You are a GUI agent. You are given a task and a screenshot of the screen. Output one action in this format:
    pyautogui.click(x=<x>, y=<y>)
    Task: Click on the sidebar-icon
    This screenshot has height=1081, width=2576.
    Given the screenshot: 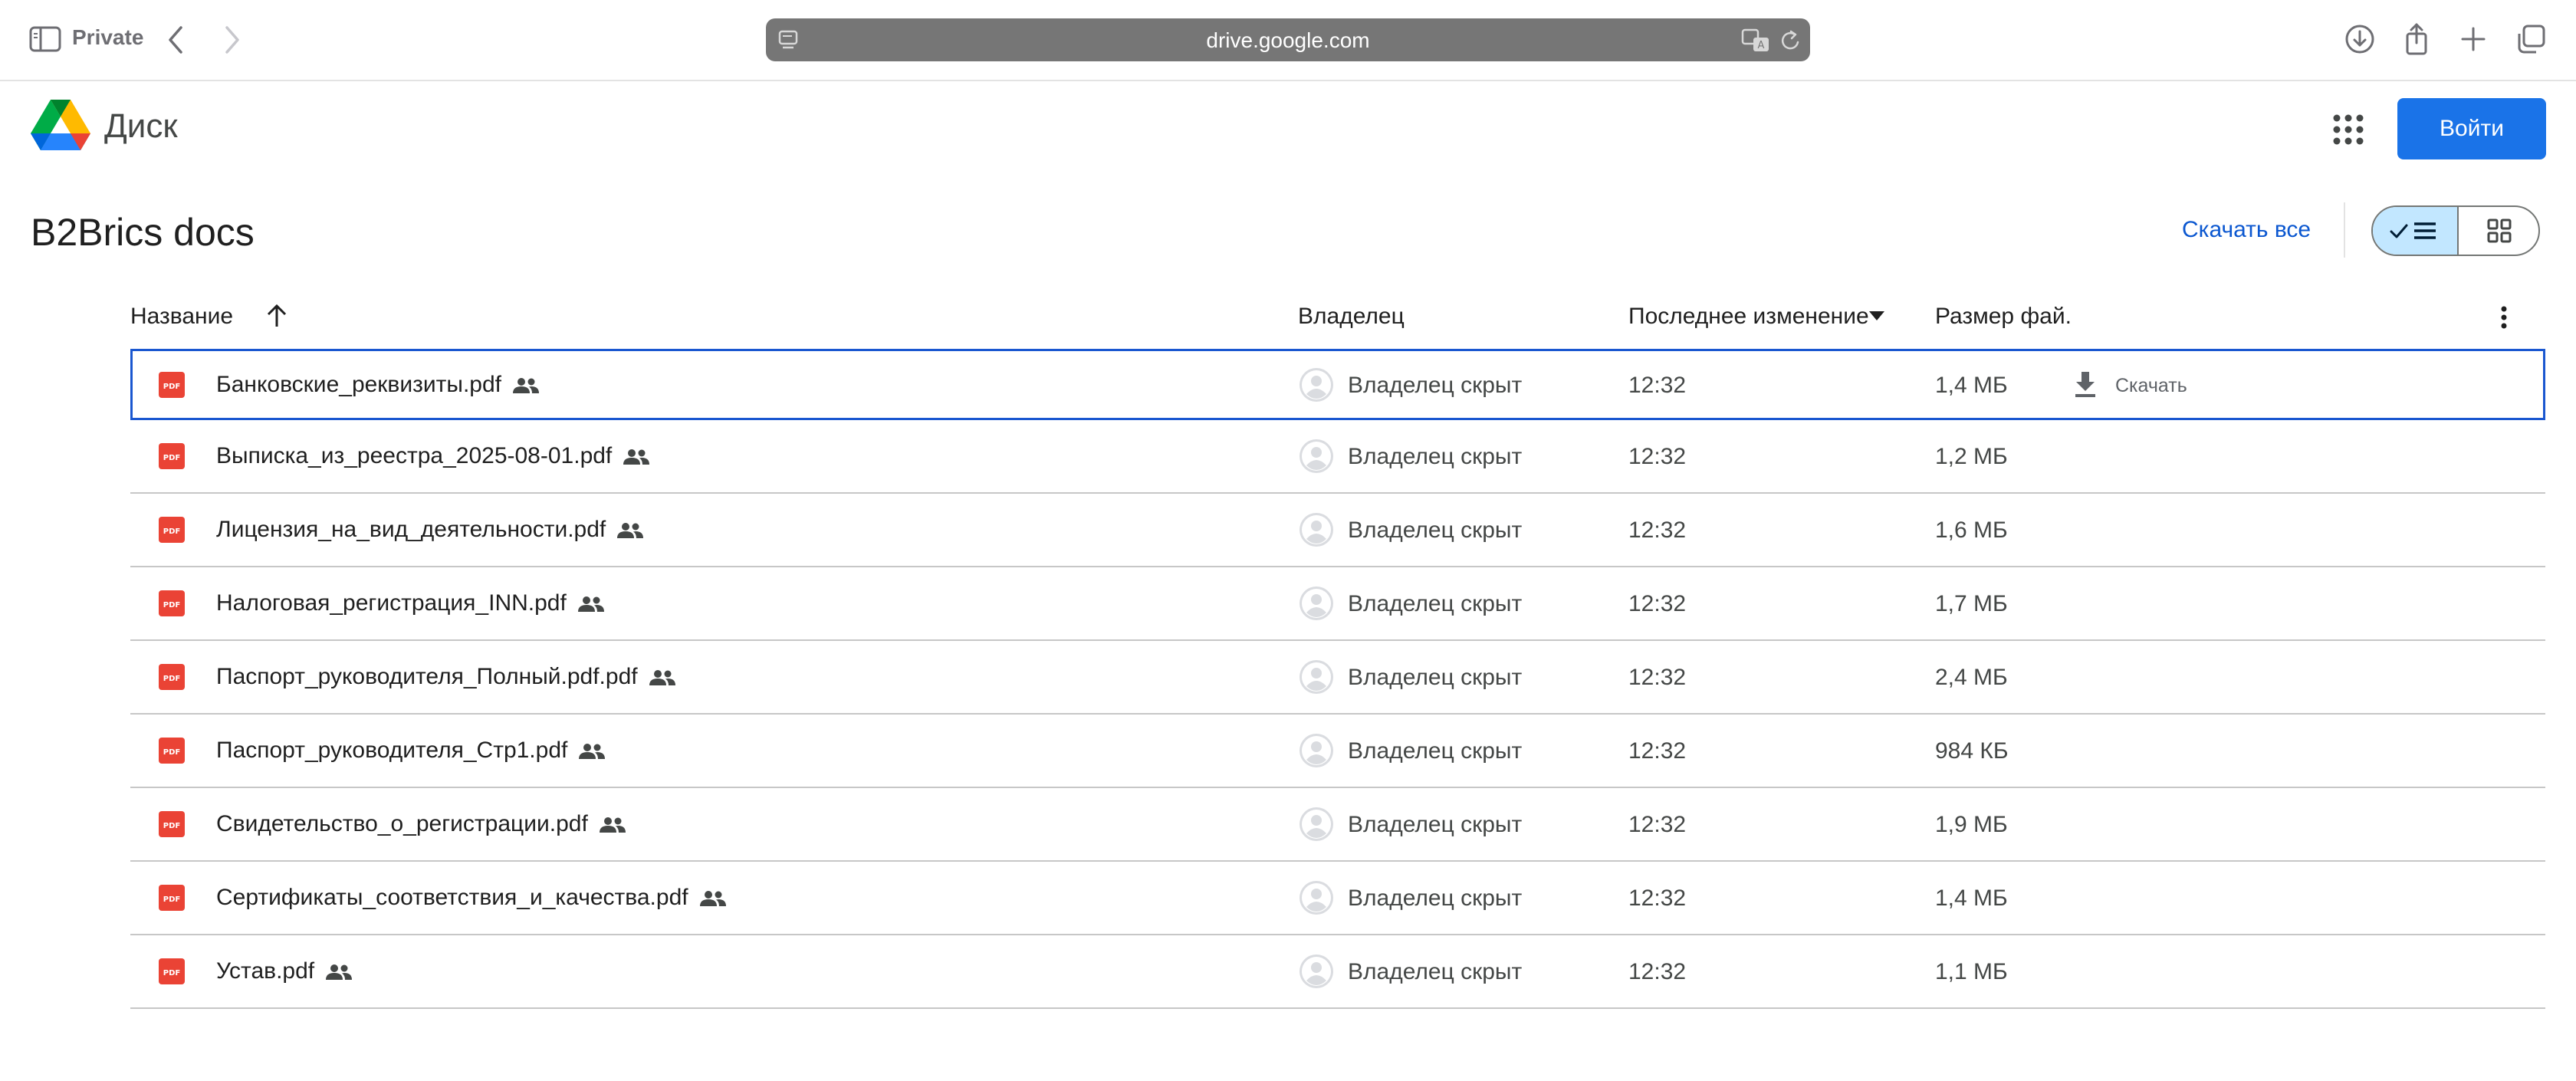 What is the action you would take?
    pyautogui.click(x=45, y=39)
    